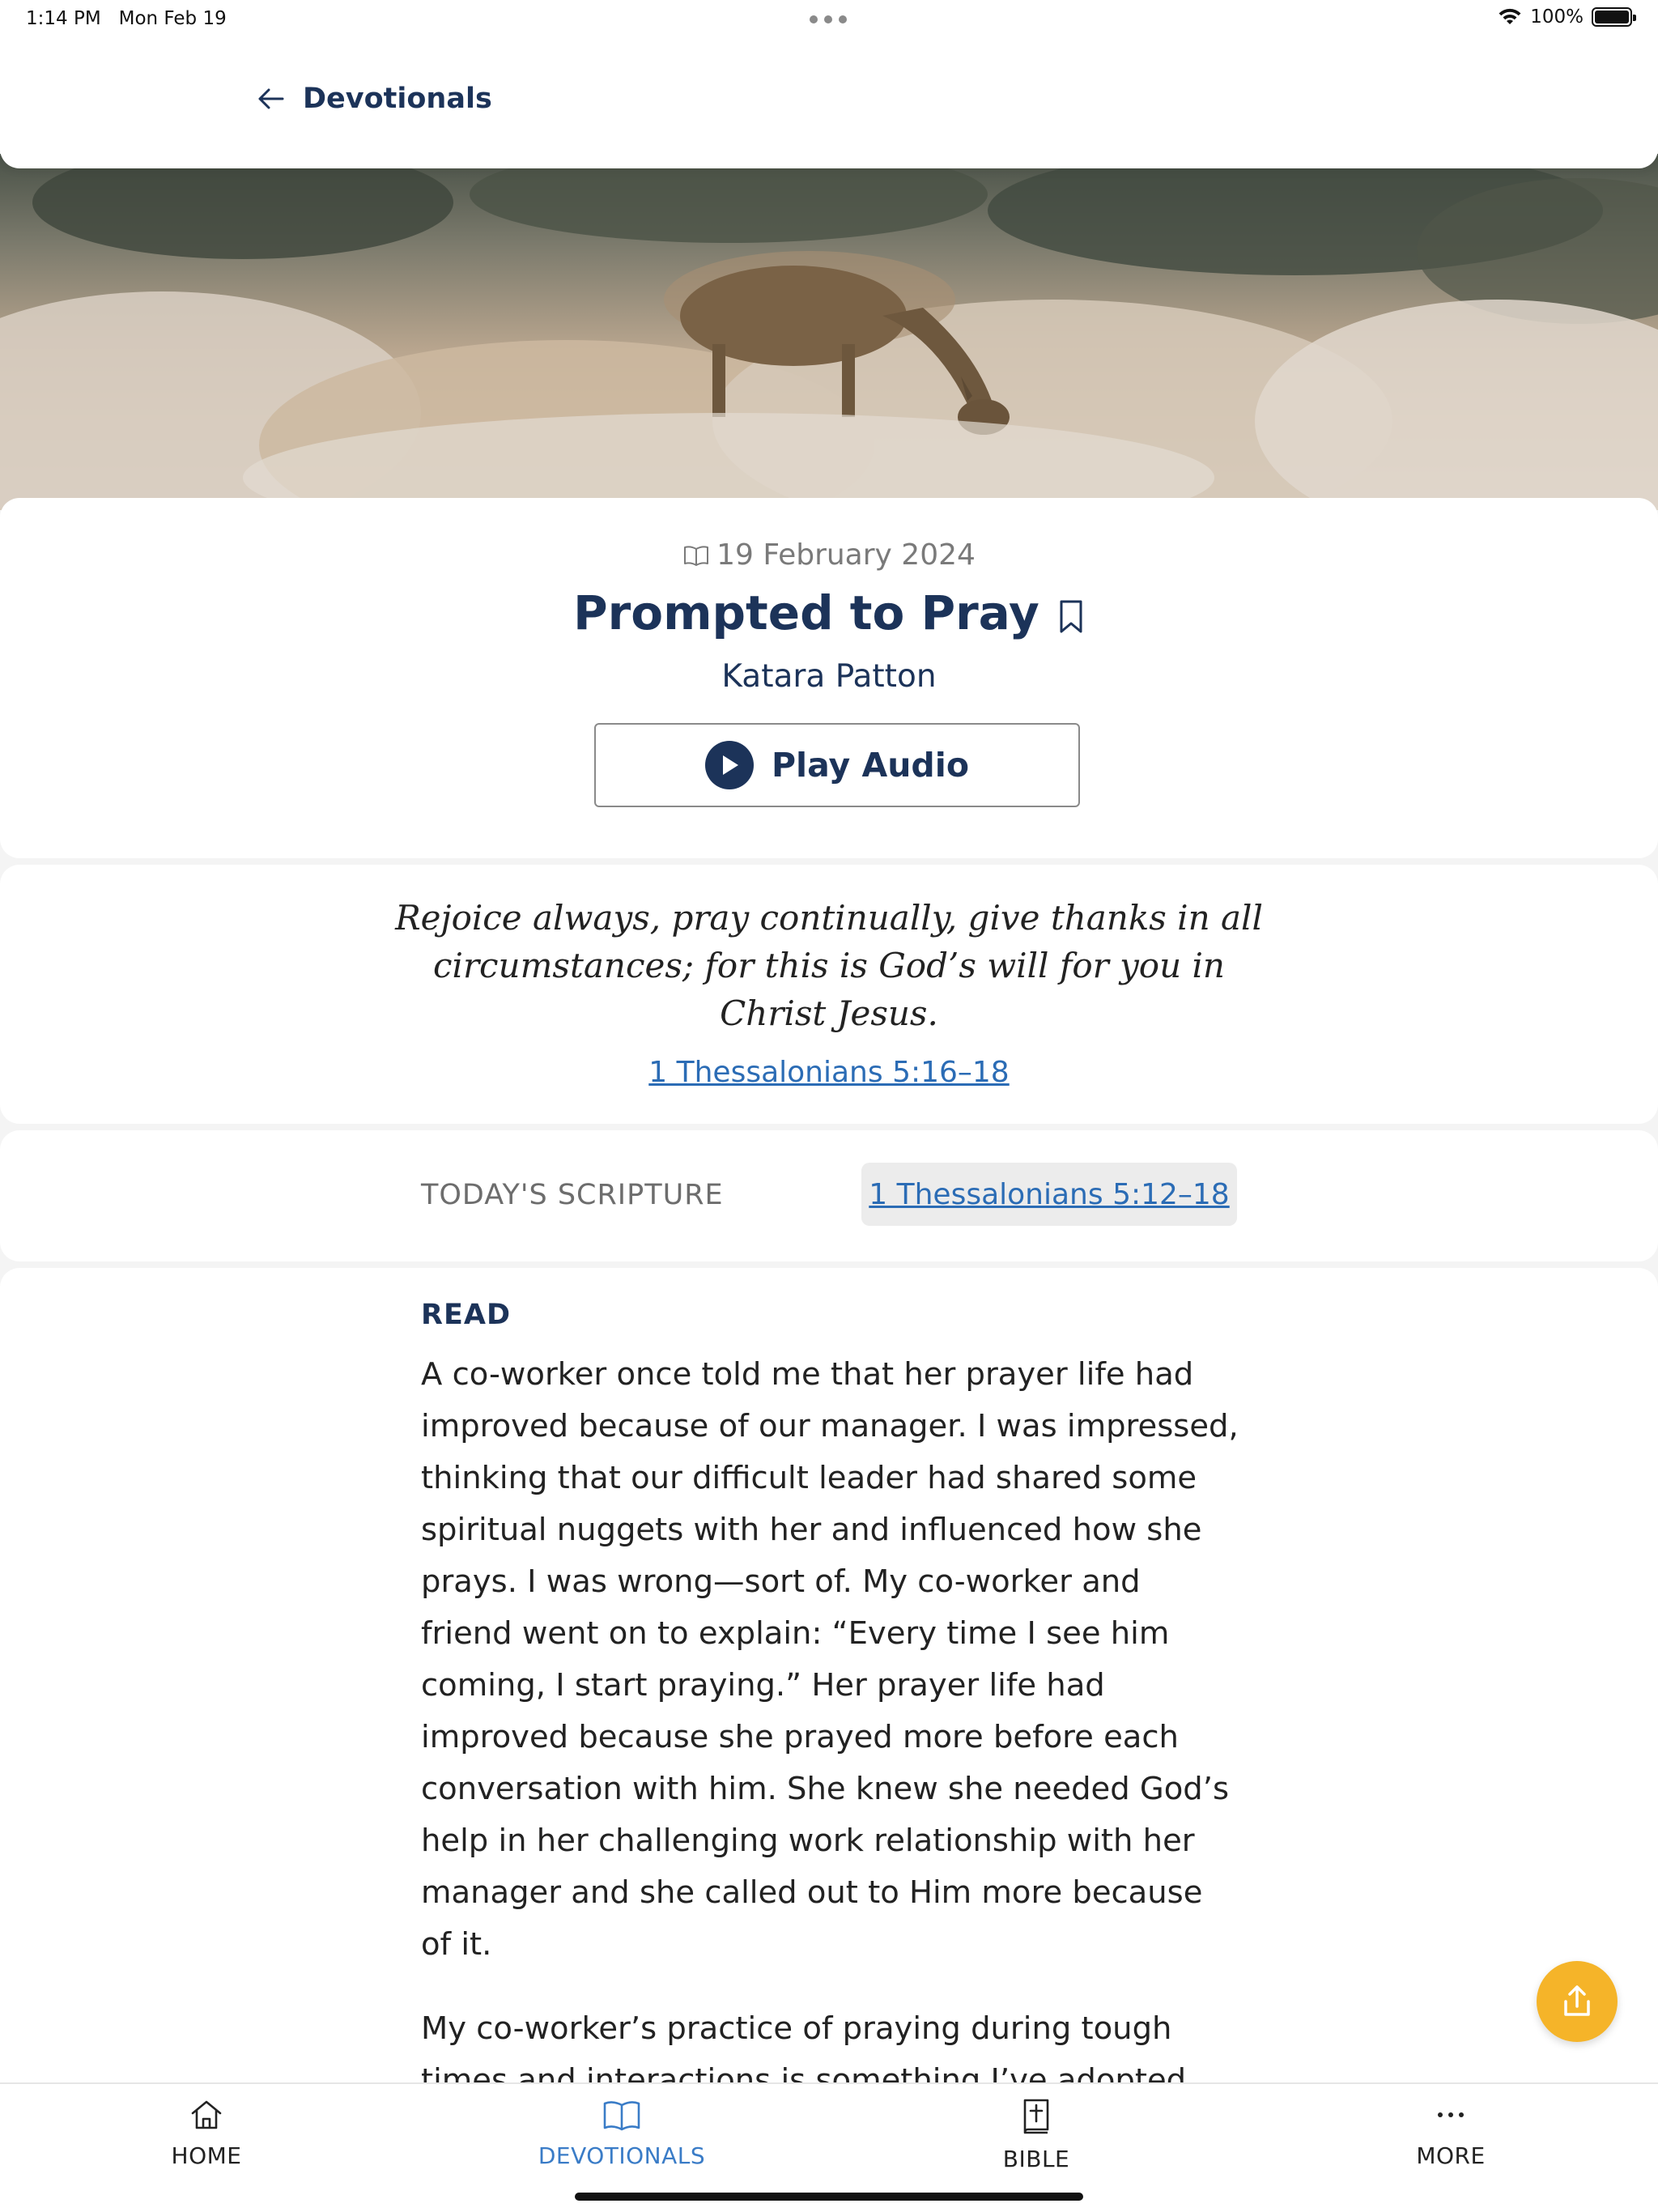 The width and height of the screenshot is (1658, 2212). What do you see at coordinates (63, 19) in the screenshot?
I see `status-clock: 1:14 PM` at bounding box center [63, 19].